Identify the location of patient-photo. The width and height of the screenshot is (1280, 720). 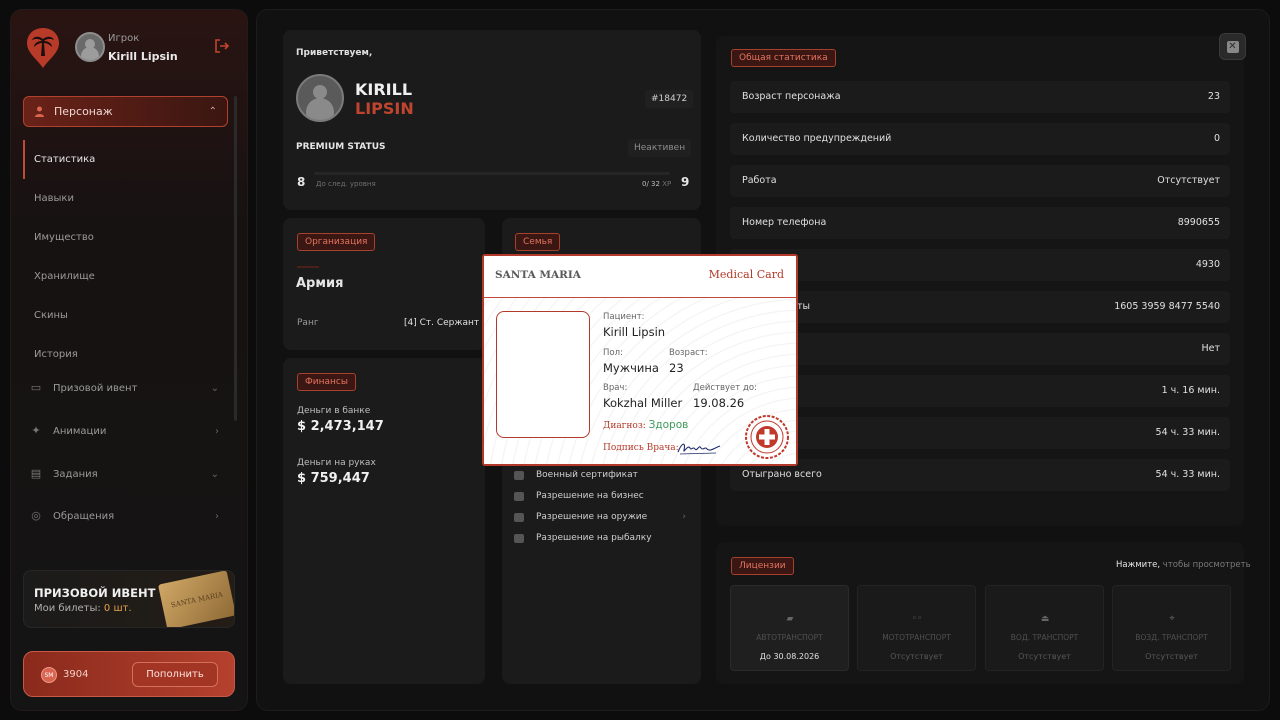
(543, 374).